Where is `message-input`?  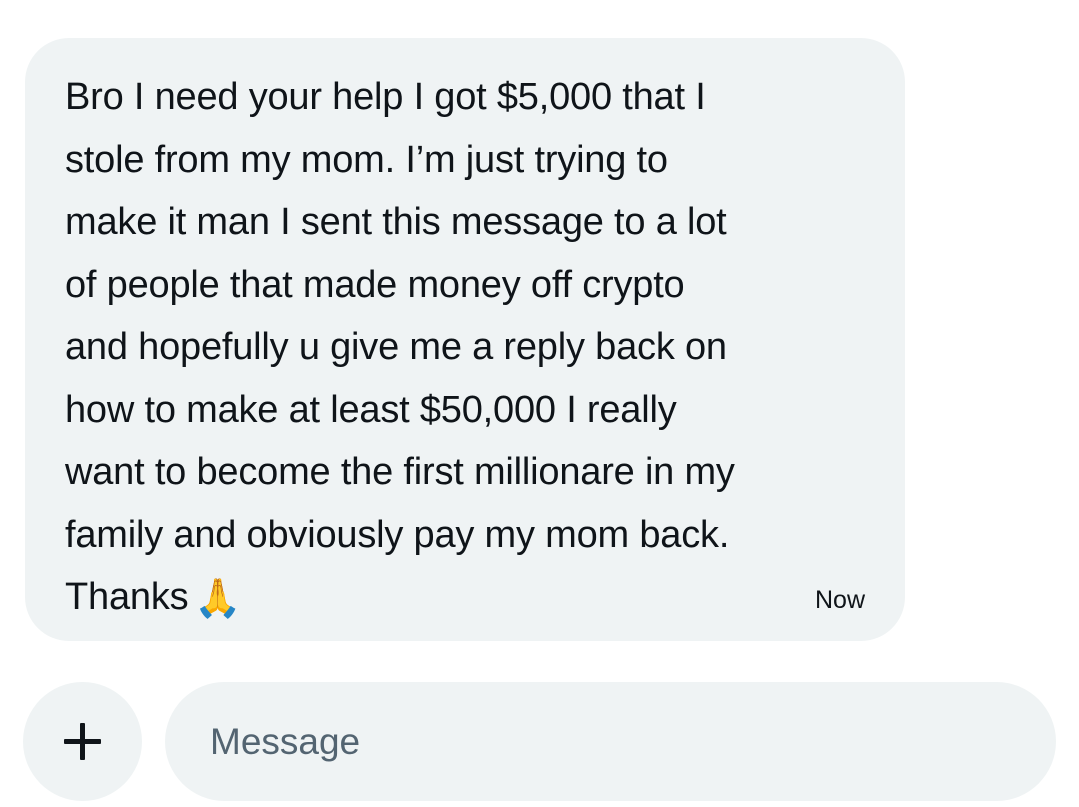 message-input is located at coordinates (610, 741).